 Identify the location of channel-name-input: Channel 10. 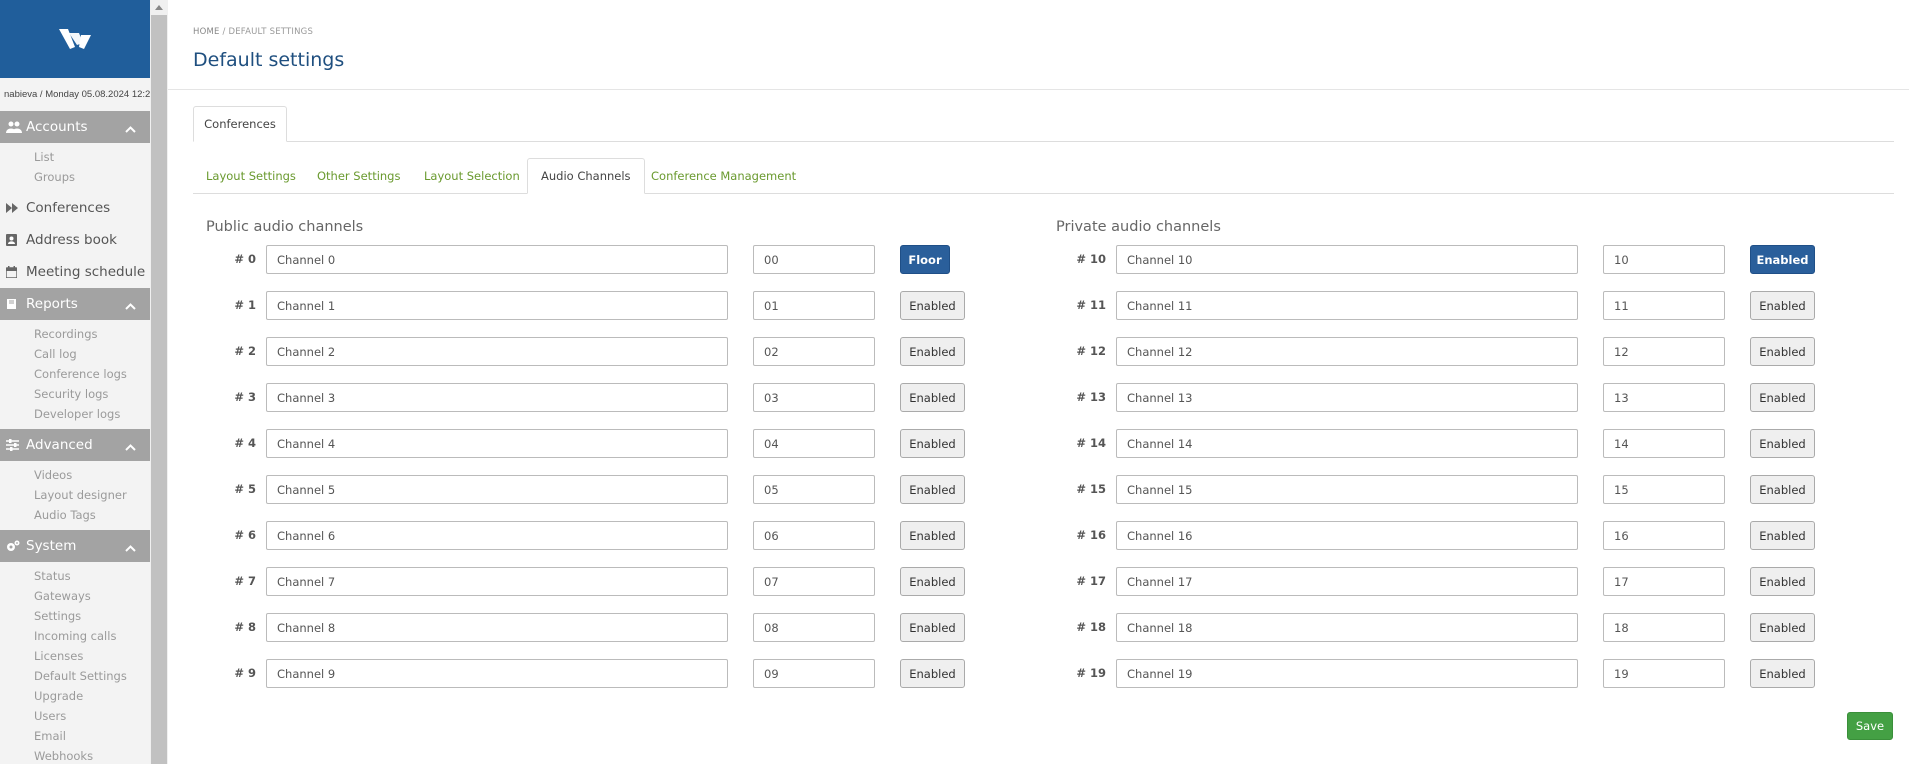
(1347, 259).